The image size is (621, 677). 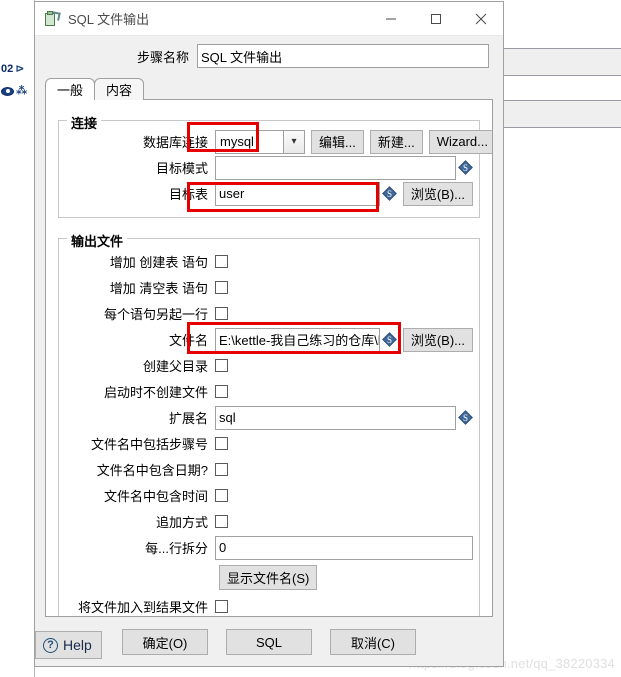 What do you see at coordinates (181, 168) in the screenshot?
I see `target-schema-label: 目标模式` at bounding box center [181, 168].